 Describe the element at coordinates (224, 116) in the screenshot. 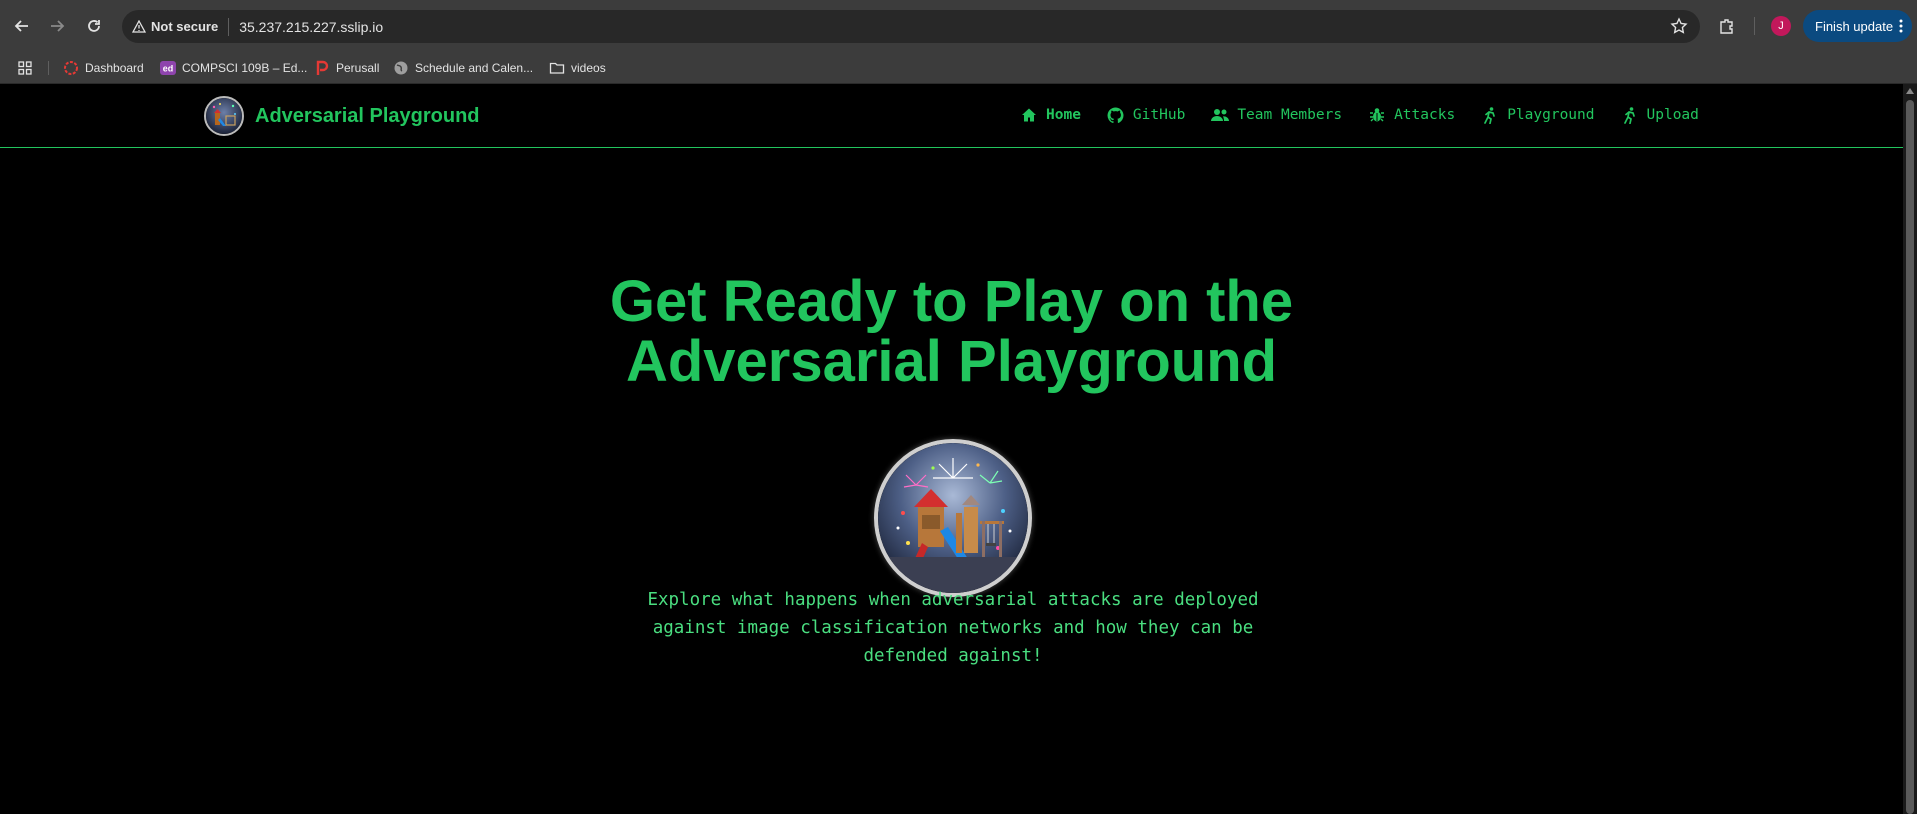

I see `brand-logo` at that location.